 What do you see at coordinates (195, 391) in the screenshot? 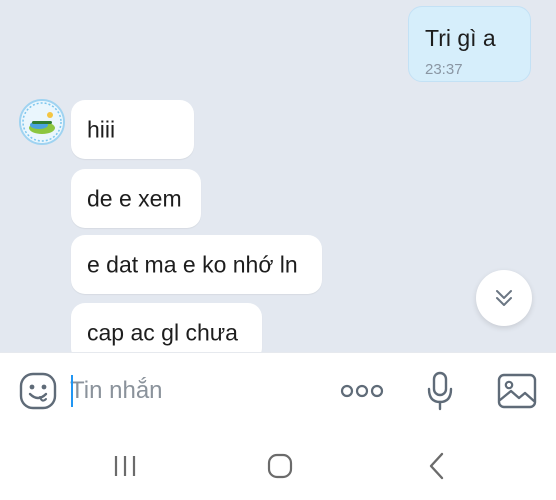
I see `message-input` at bounding box center [195, 391].